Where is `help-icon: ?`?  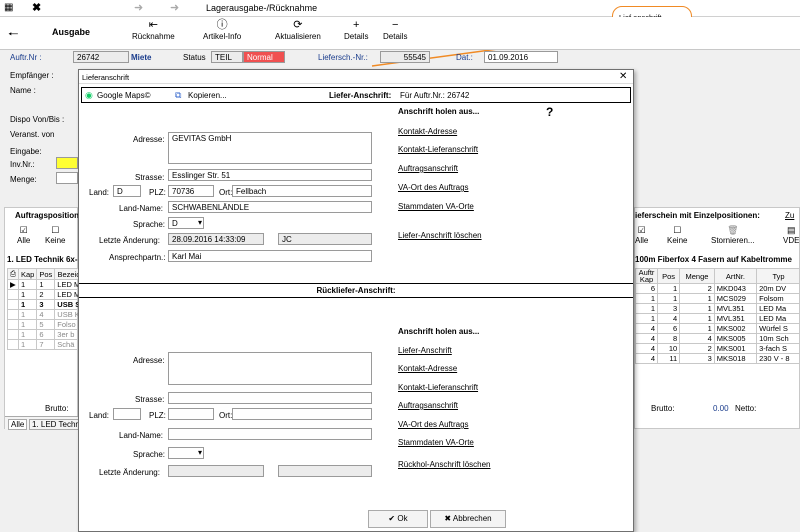 help-icon: ? is located at coordinates (549, 112).